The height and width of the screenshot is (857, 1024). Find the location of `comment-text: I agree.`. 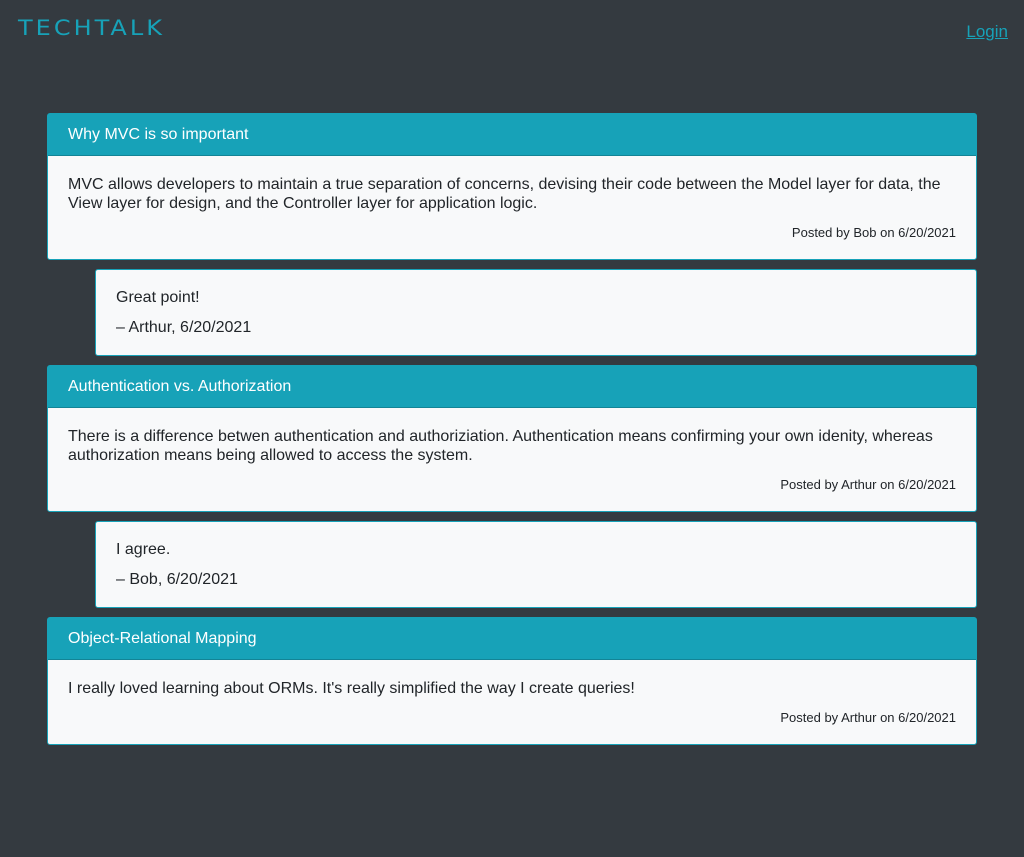

comment-text: I agree. is located at coordinates (143, 549).